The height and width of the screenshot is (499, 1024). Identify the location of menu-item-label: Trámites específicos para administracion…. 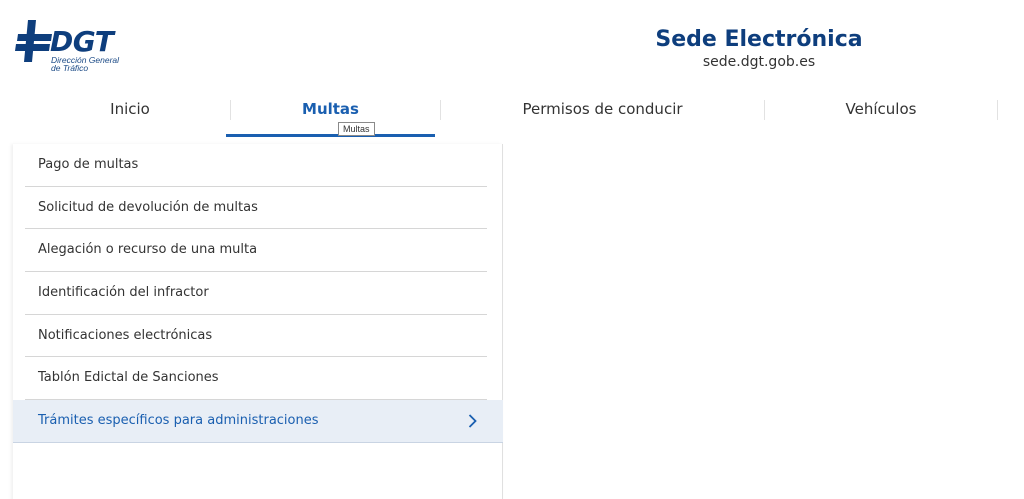
(178, 421).